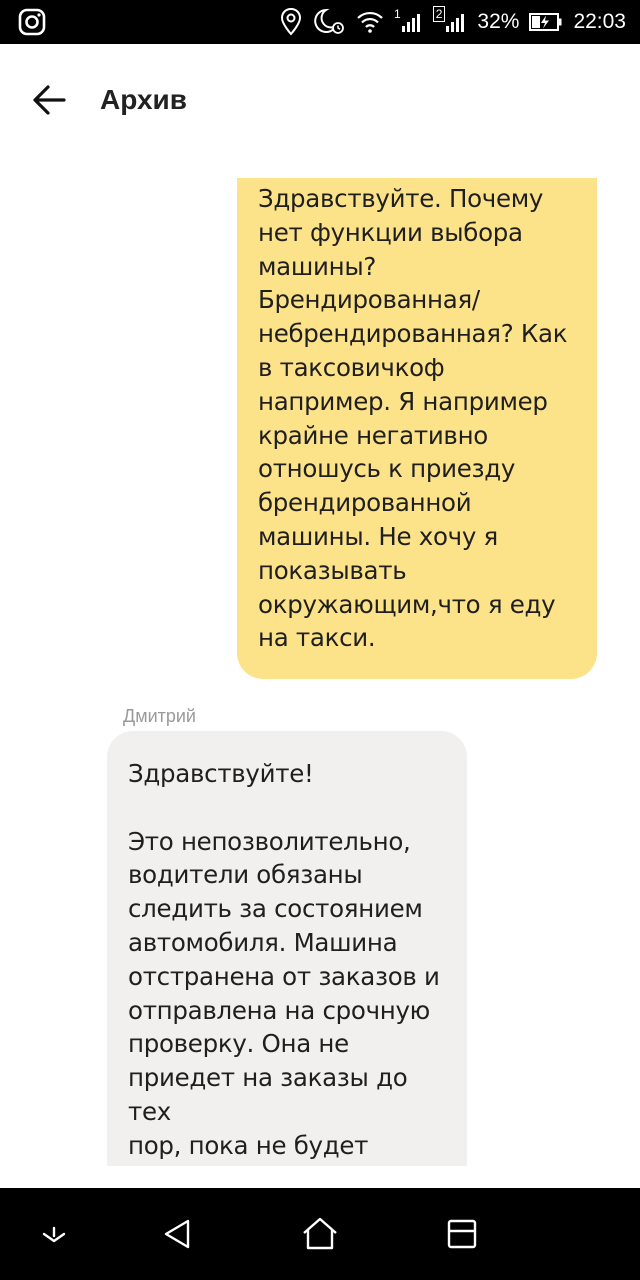  Describe the element at coordinates (159, 716) in the screenshot. I see `sender-name: Дмитрий` at that location.